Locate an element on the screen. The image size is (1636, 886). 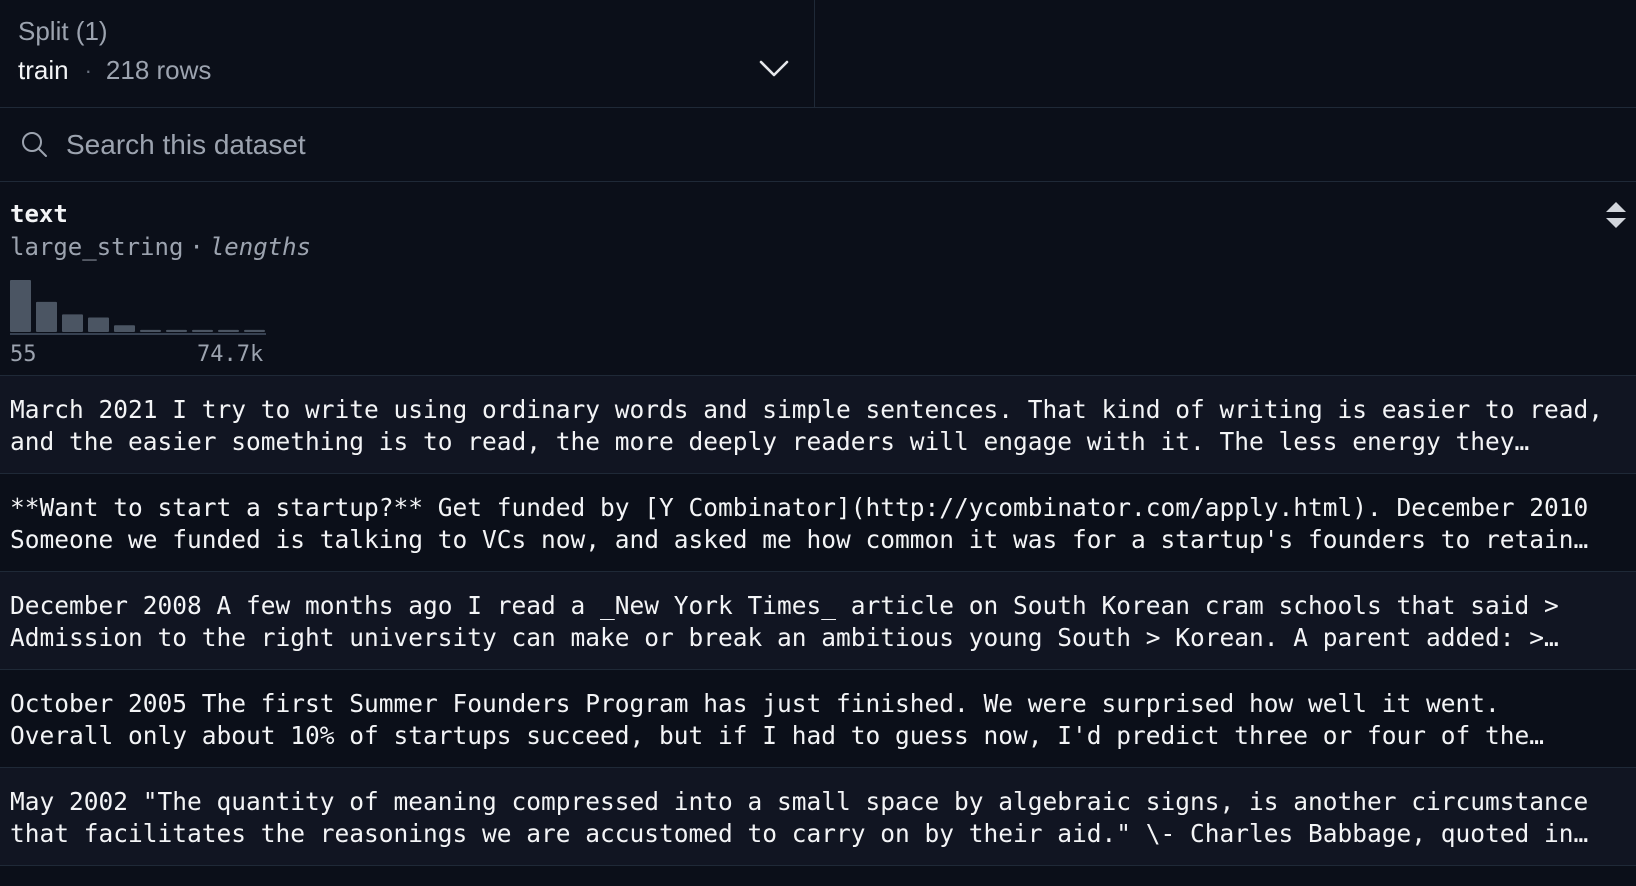
length-histogram is located at coordinates (141, 308).